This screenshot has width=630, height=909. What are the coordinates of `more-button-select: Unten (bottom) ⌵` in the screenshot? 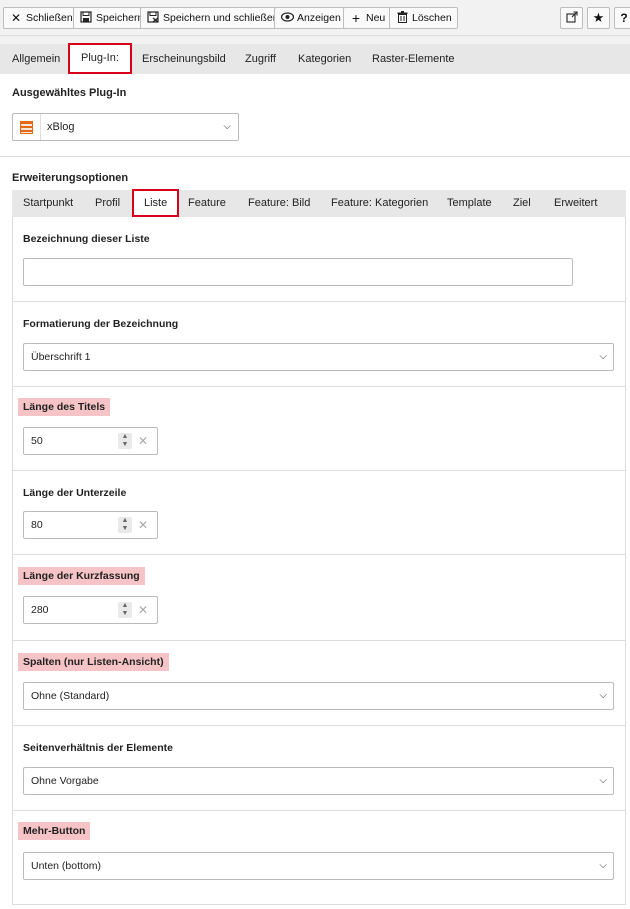 It's located at (318, 866).